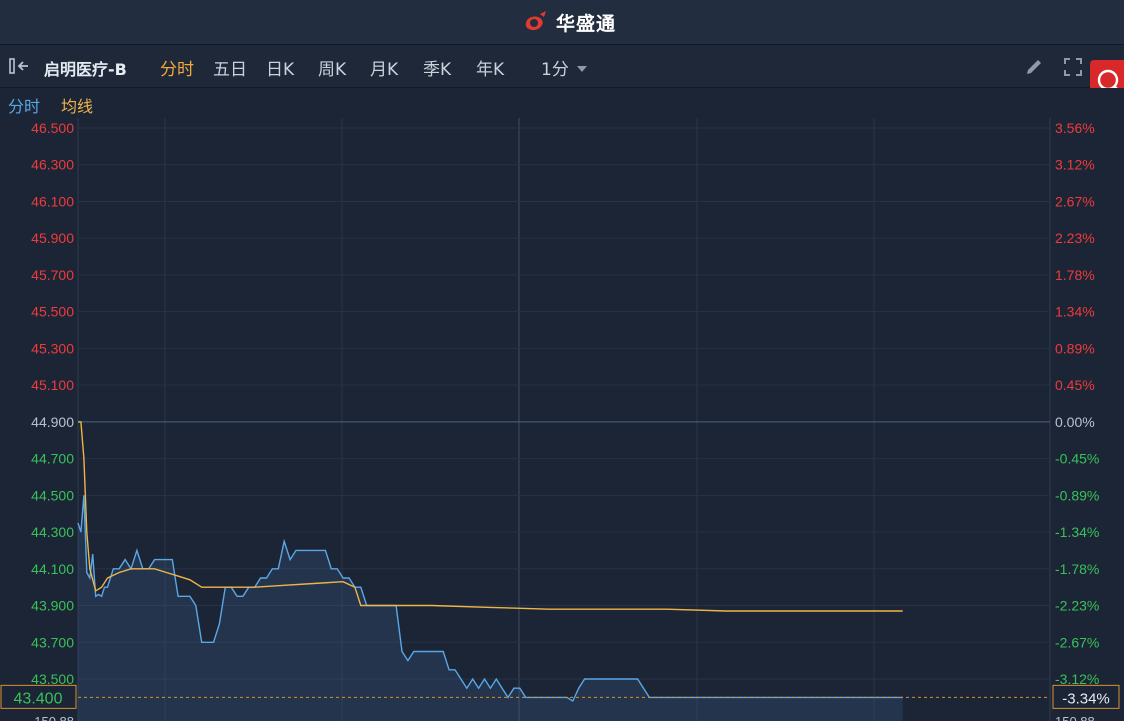 This screenshot has height=721, width=1124. What do you see at coordinates (1075, 422) in the screenshot?
I see `pct-tick-label: 0.00%` at bounding box center [1075, 422].